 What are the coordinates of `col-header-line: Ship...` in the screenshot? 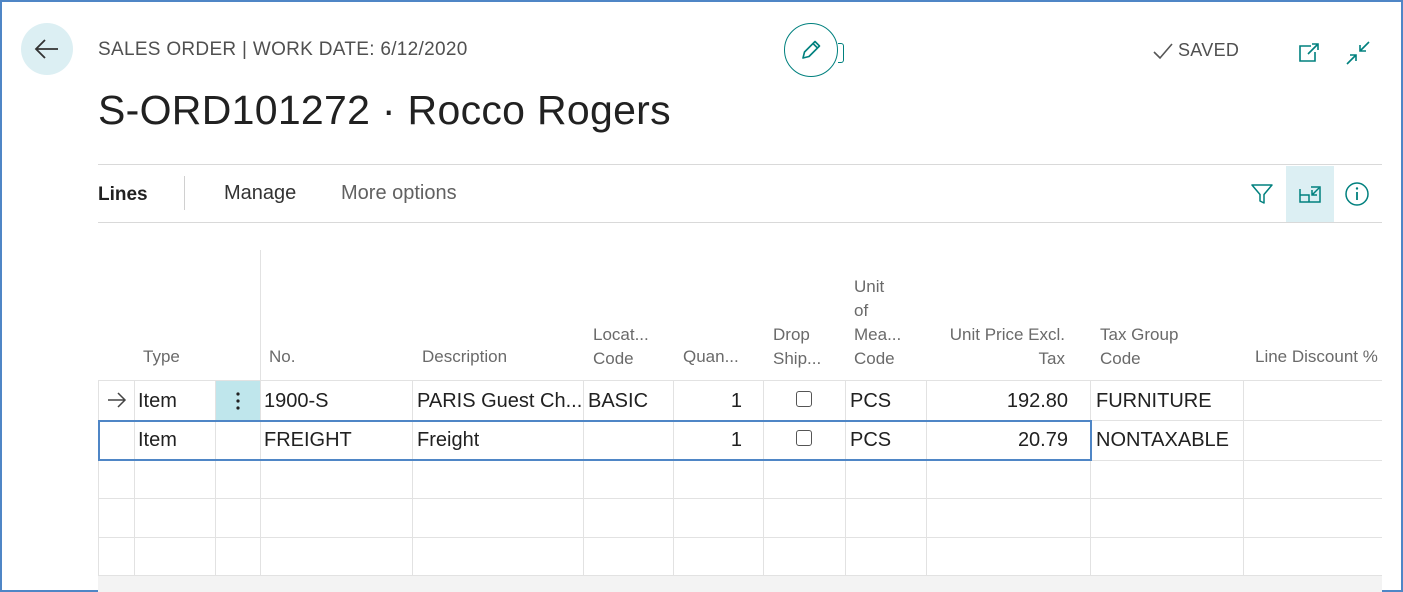 It's located at (797, 358).